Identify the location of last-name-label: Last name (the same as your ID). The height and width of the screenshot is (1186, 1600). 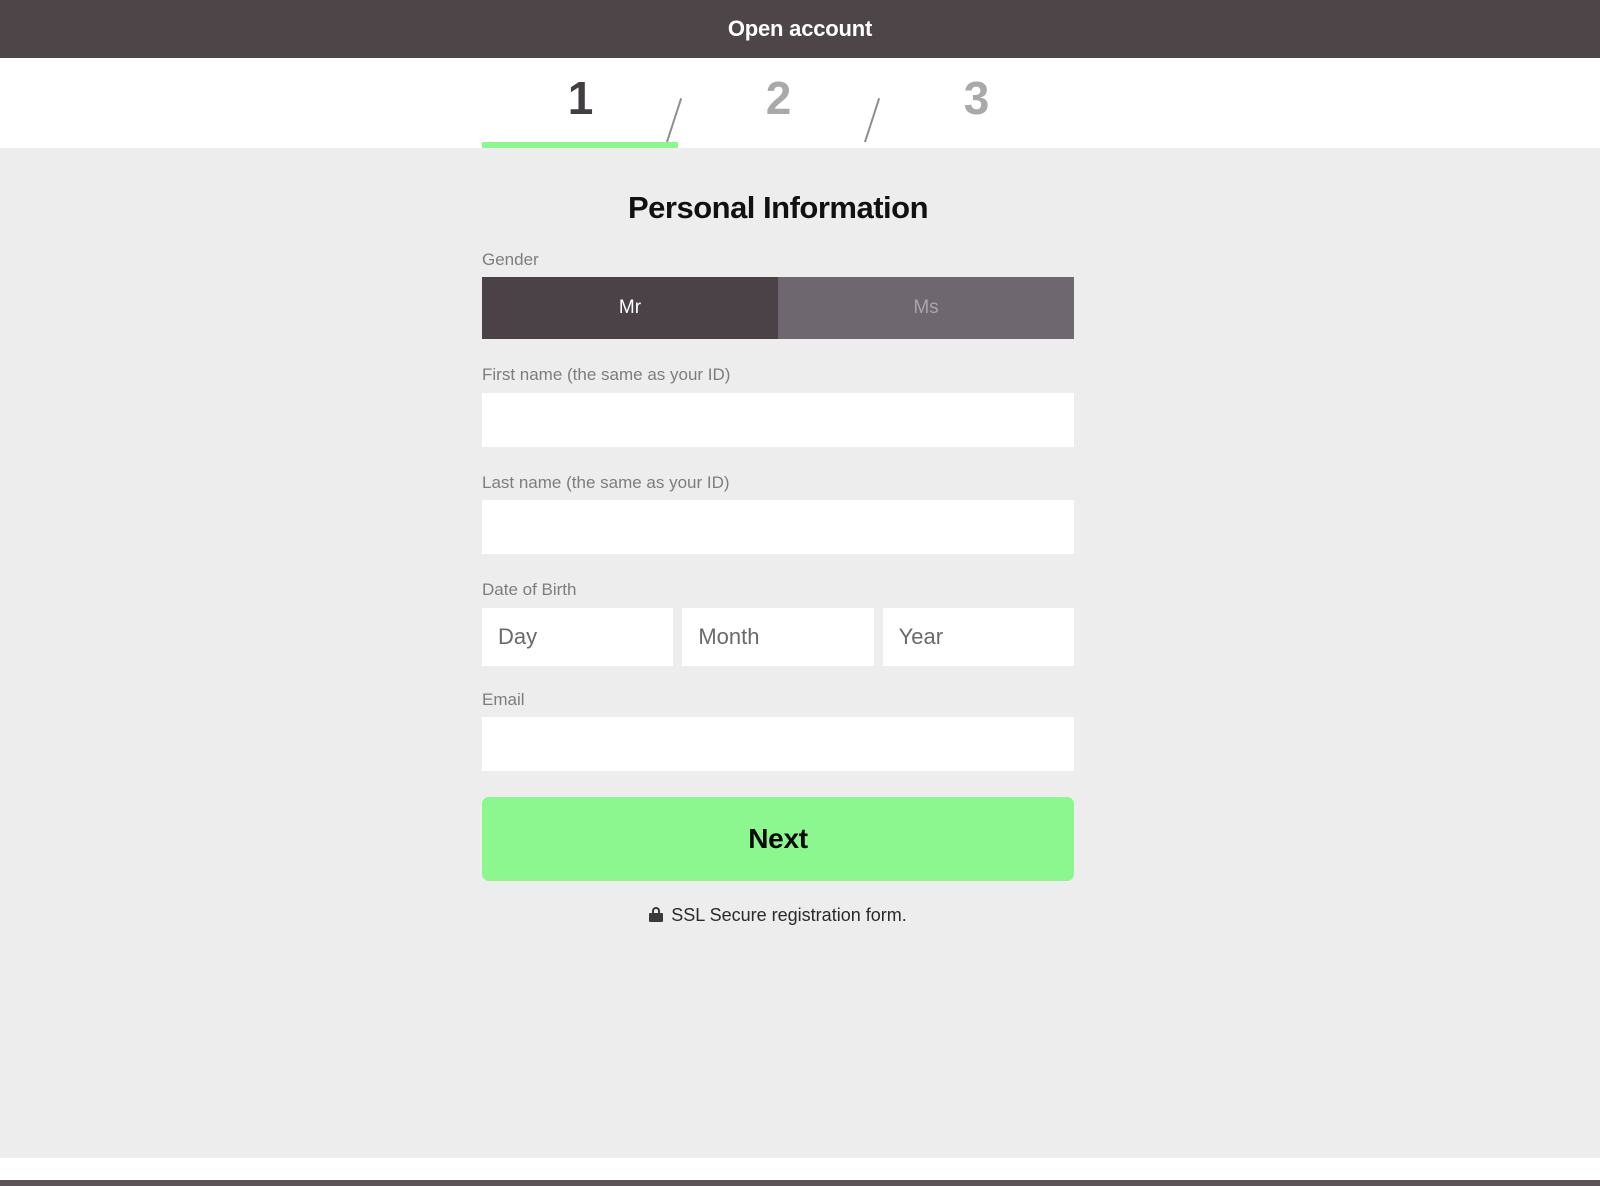
(606, 482).